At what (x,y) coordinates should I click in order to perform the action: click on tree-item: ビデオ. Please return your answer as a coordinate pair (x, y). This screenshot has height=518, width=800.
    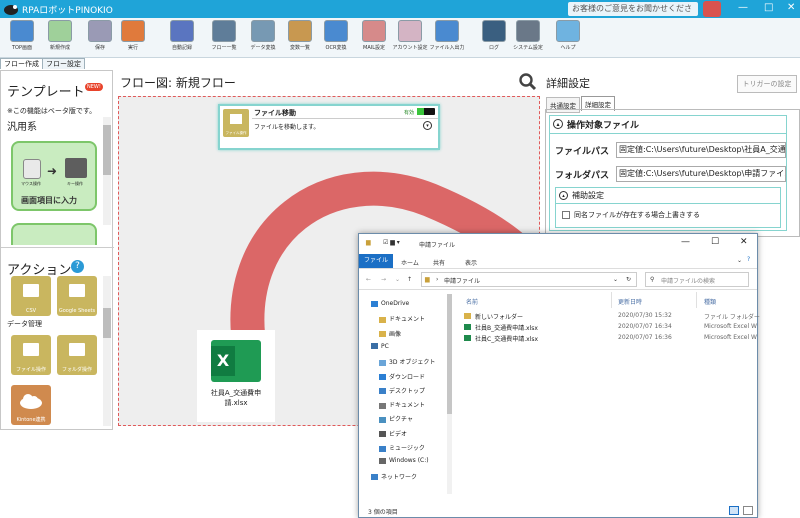
    Looking at the image, I should click on (393, 433).